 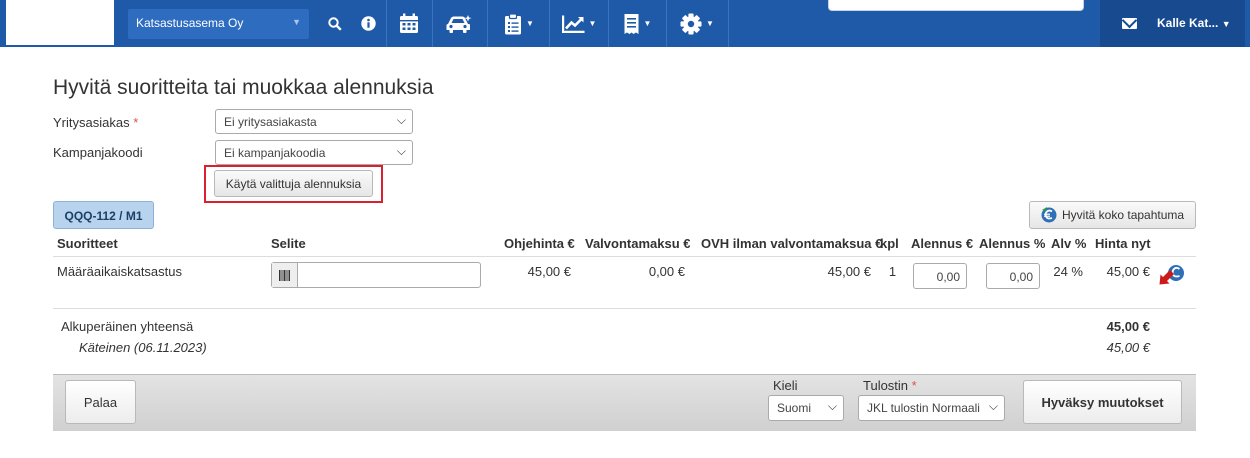 What do you see at coordinates (892, 271) in the screenshot?
I see `row-qty: 1` at bounding box center [892, 271].